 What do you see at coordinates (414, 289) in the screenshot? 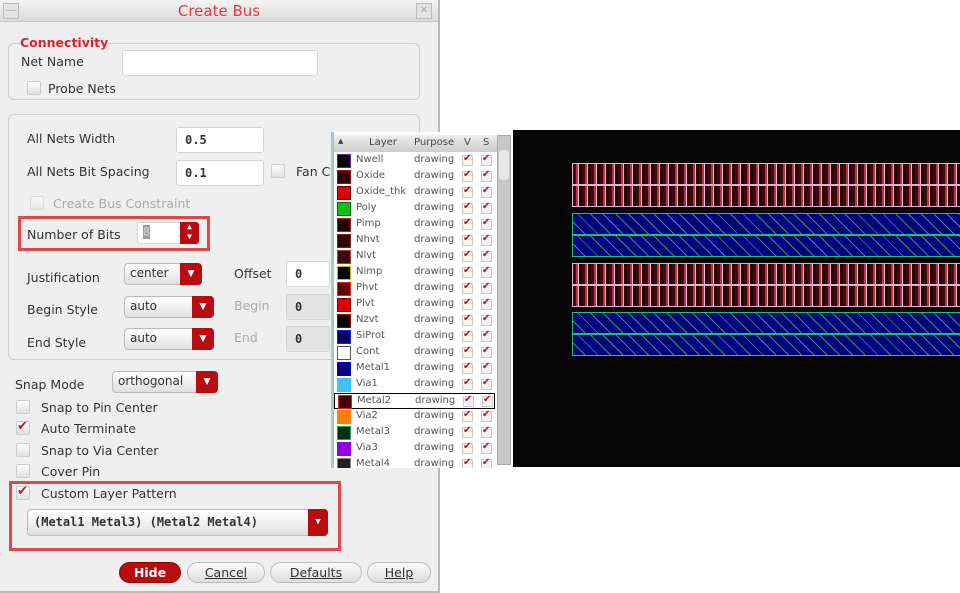
I see `layer-row: Phvt drawing` at bounding box center [414, 289].